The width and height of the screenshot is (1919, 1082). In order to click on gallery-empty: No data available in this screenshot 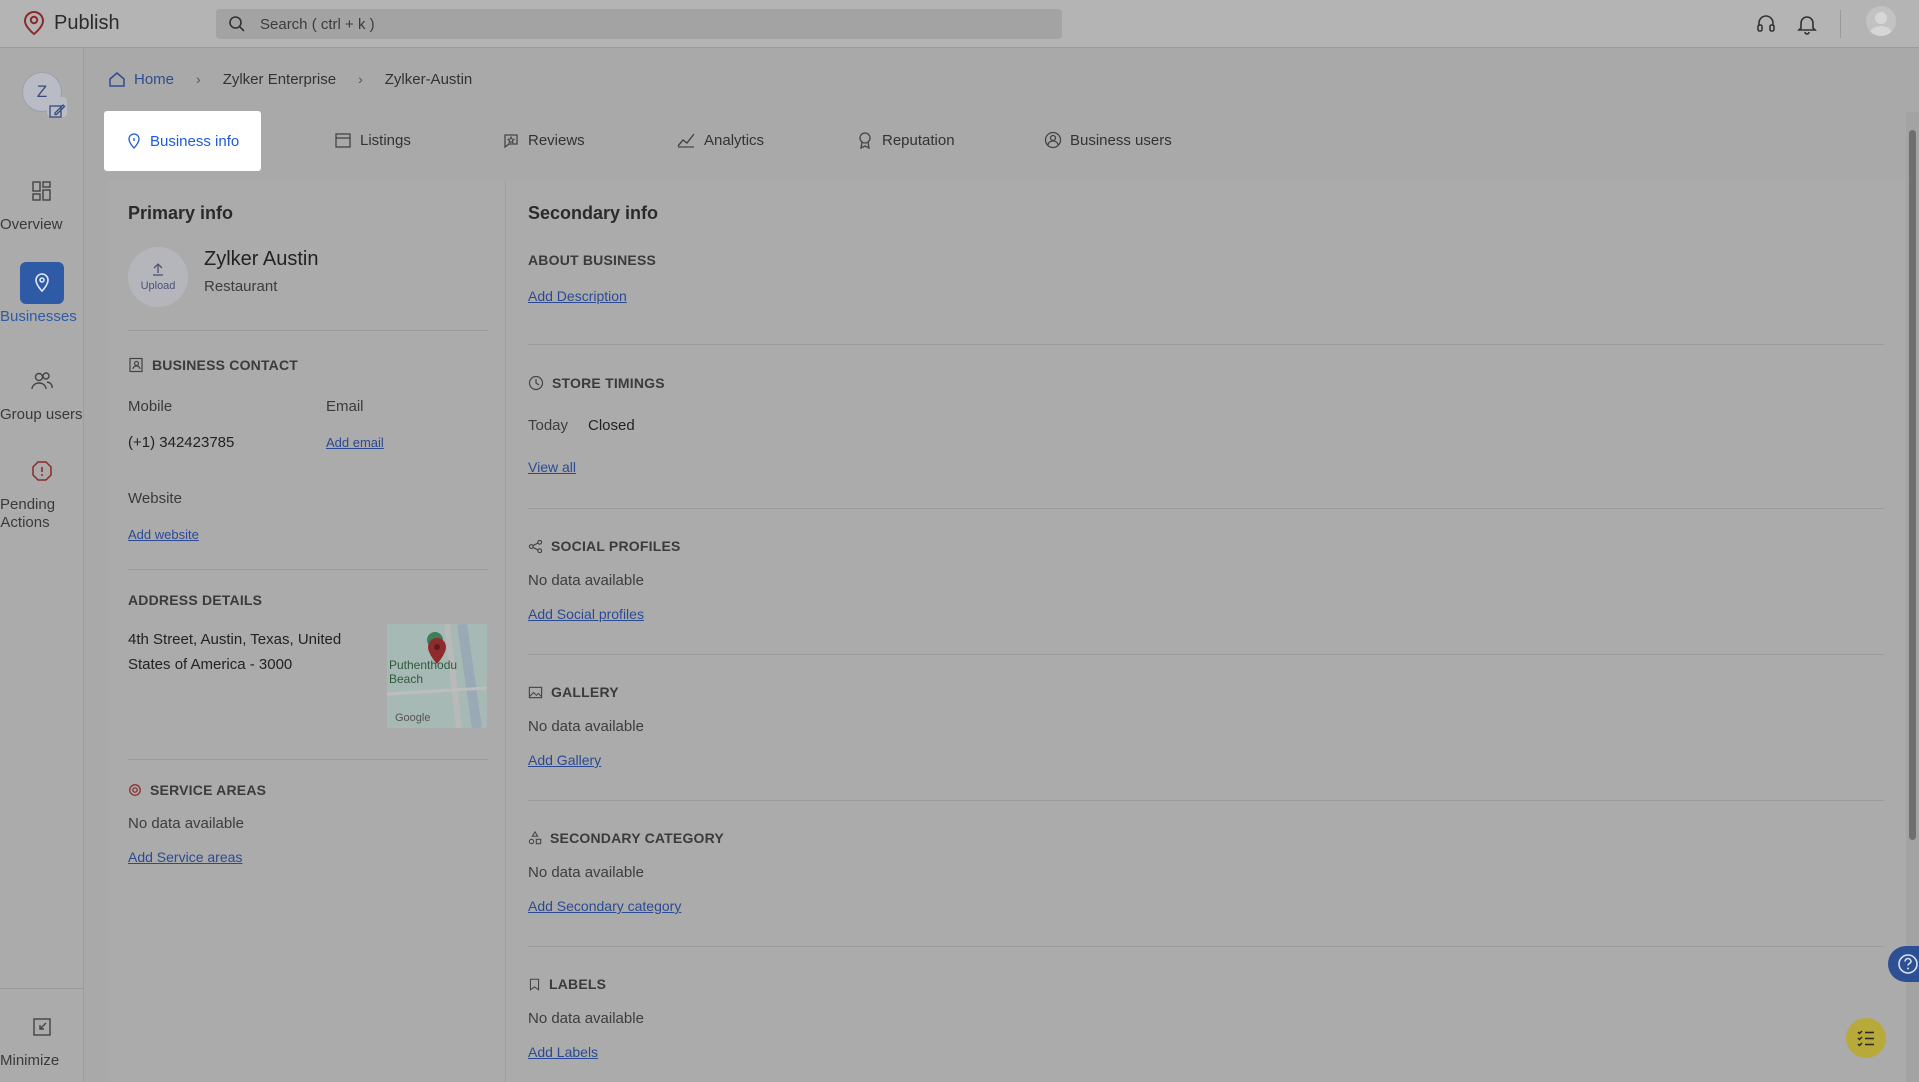, I will do `click(586, 726)`.